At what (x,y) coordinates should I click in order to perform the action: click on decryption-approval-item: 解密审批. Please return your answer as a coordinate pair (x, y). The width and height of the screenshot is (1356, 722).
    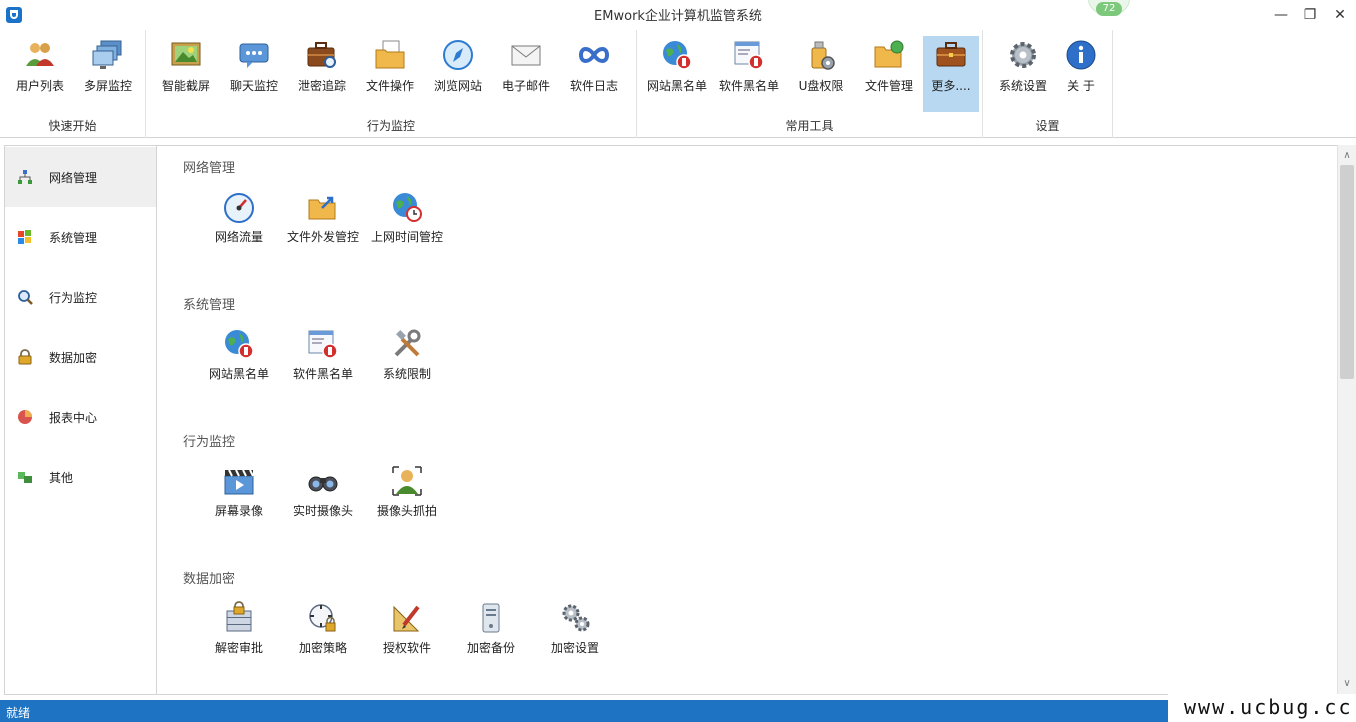
    Looking at the image, I should click on (239, 632).